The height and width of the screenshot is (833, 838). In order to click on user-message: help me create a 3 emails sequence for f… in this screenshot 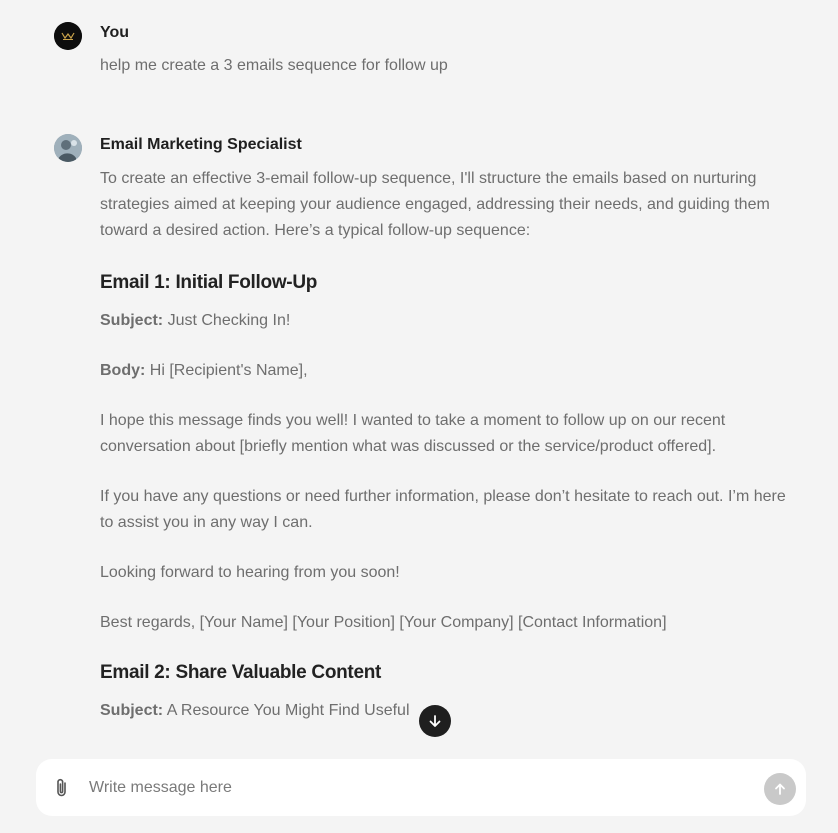, I will do `click(274, 65)`.